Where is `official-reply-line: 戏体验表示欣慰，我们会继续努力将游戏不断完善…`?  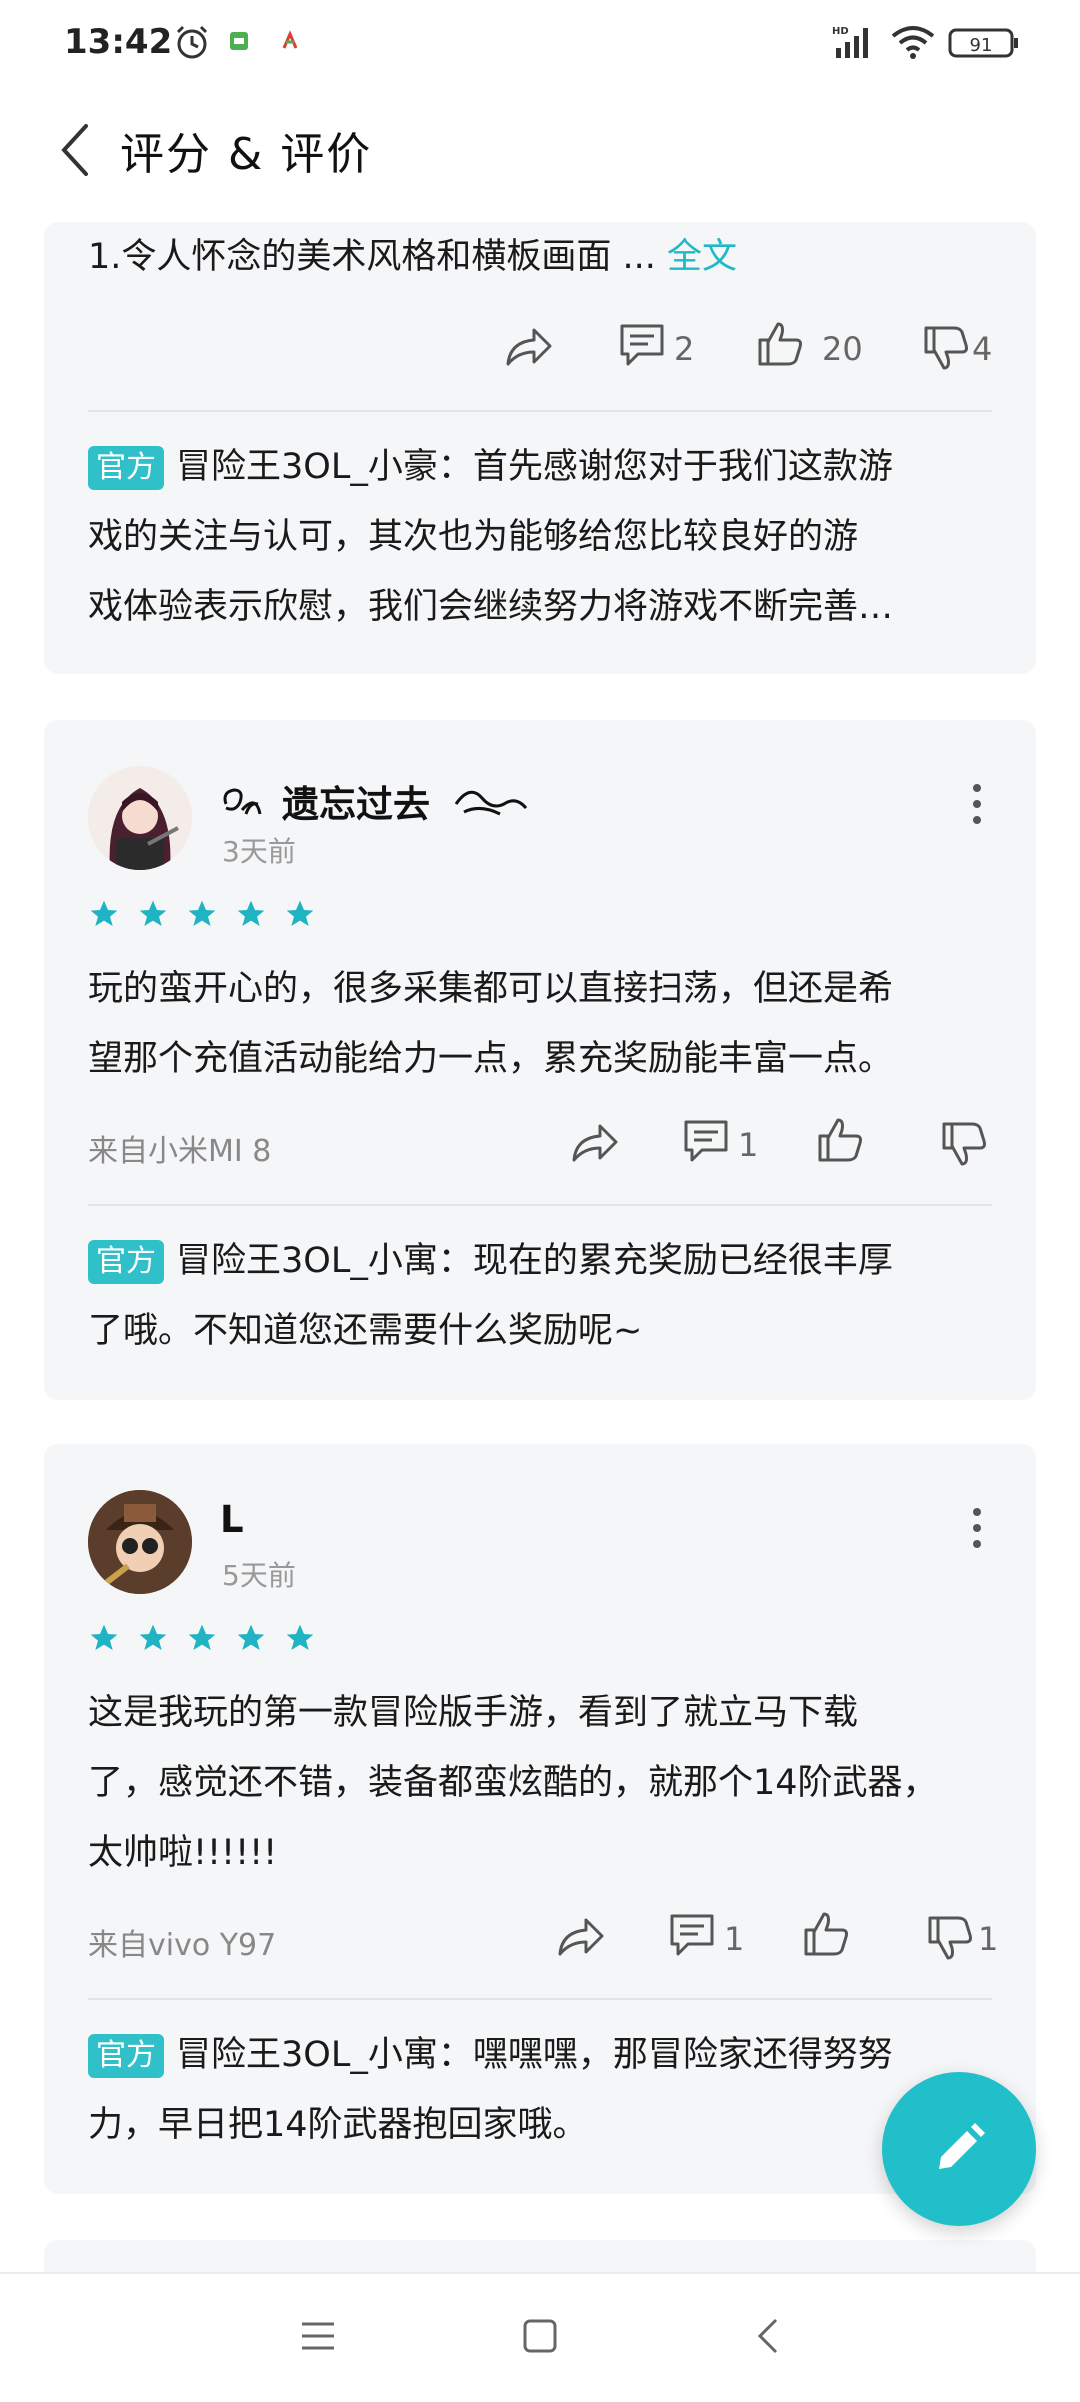 official-reply-line: 戏体验表示欣慰，我们会继续努力将游戏不断完善… is located at coordinates (491, 607).